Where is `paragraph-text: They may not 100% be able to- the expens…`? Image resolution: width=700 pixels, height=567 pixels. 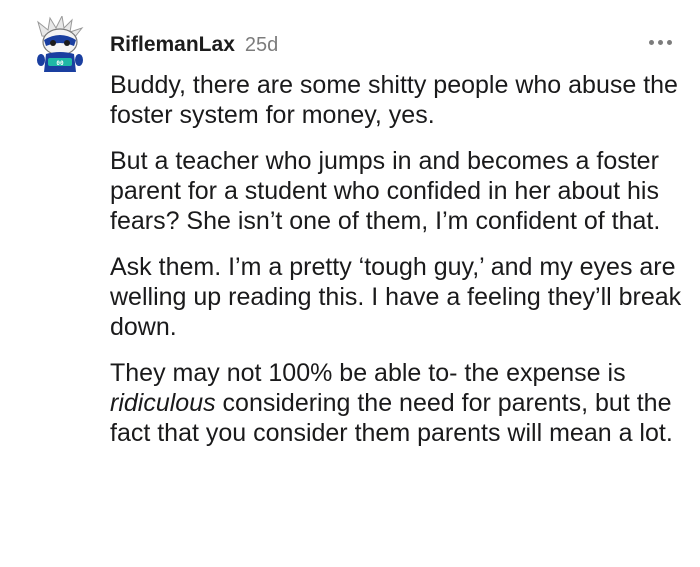
paragraph-text: They may not 100% be able to- the expens… is located at coordinates (368, 373).